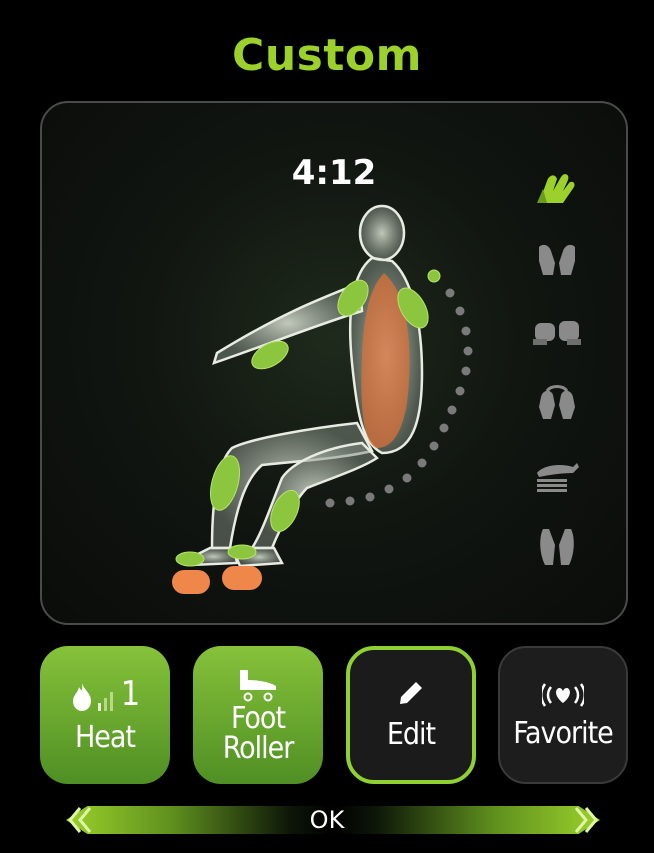  I want to click on pencil-icon, so click(411, 693).